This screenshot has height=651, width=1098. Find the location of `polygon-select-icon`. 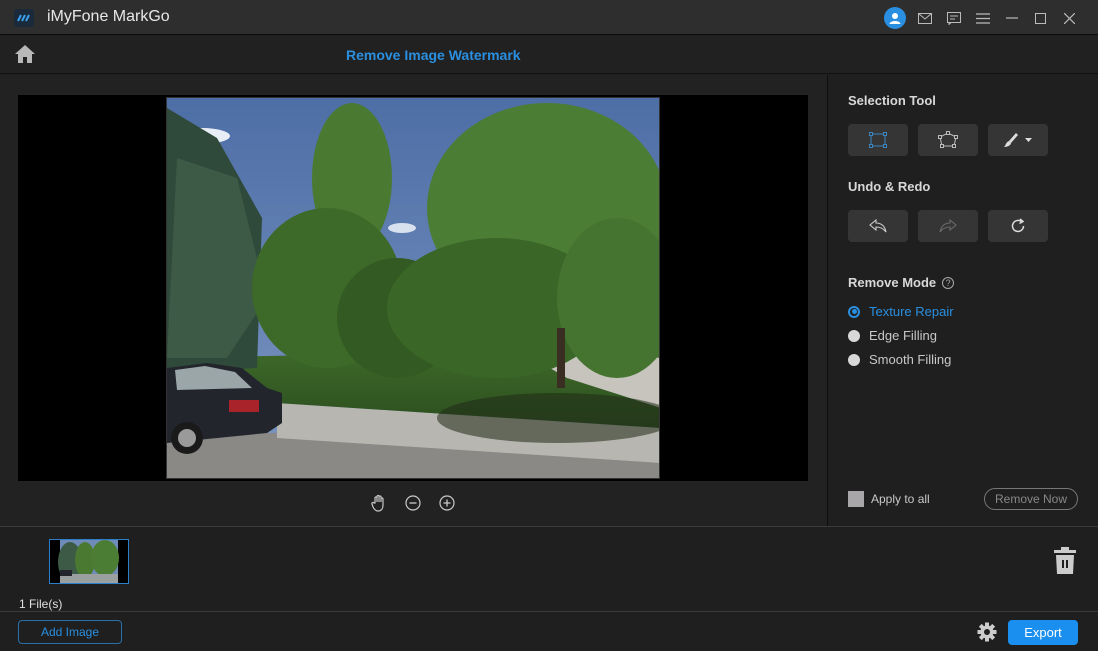

polygon-select-icon is located at coordinates (948, 139).